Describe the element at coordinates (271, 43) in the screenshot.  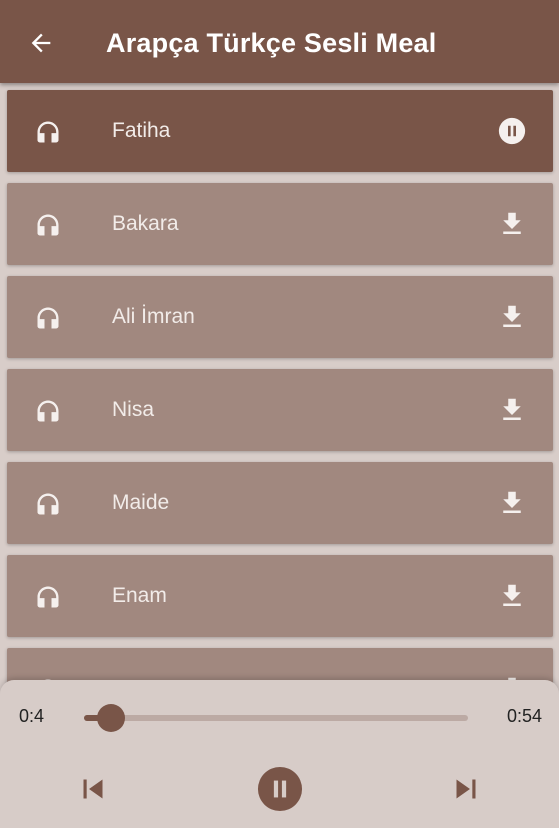
I see `page-title: Arapça Türkçe Sesli Meal` at that location.